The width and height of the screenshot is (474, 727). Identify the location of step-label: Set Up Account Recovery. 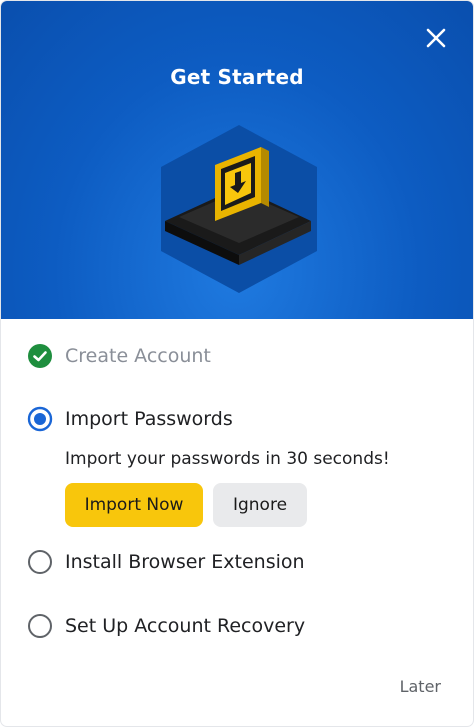
(185, 626).